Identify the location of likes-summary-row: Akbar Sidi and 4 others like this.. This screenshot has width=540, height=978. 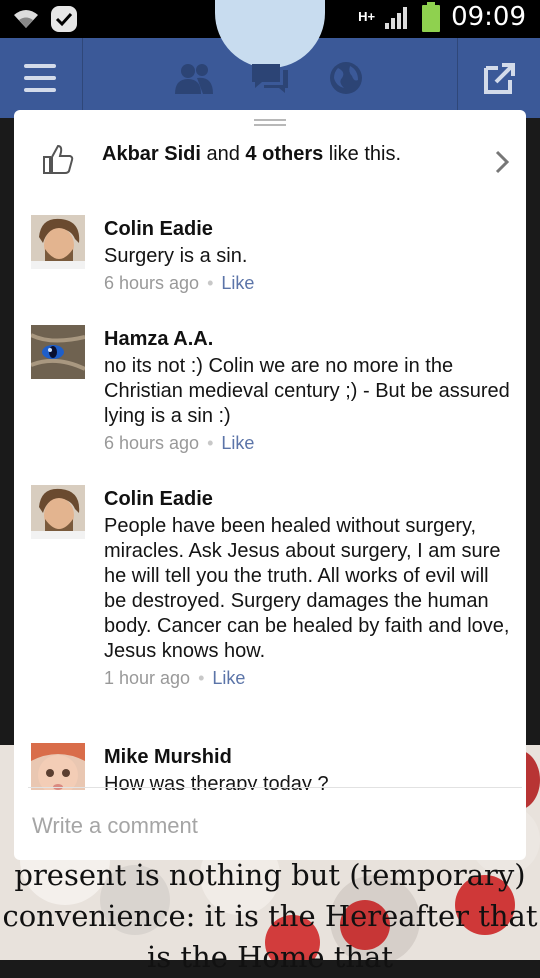
(270, 163).